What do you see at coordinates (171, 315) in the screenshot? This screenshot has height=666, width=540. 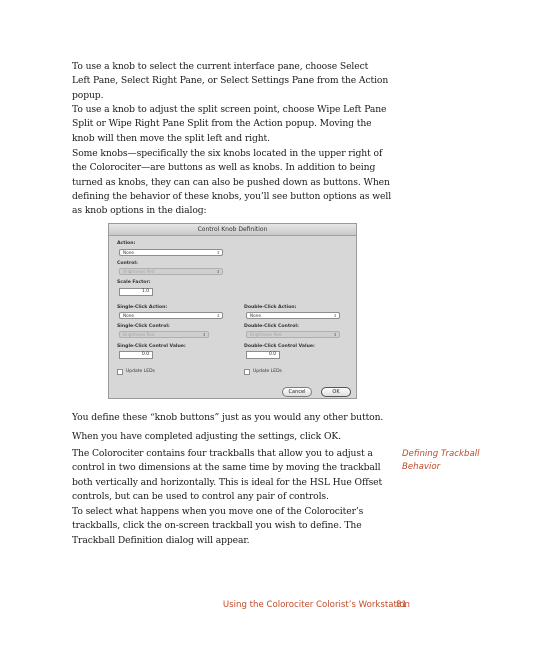 I see `single-click-action-popup: None ⇕` at bounding box center [171, 315].